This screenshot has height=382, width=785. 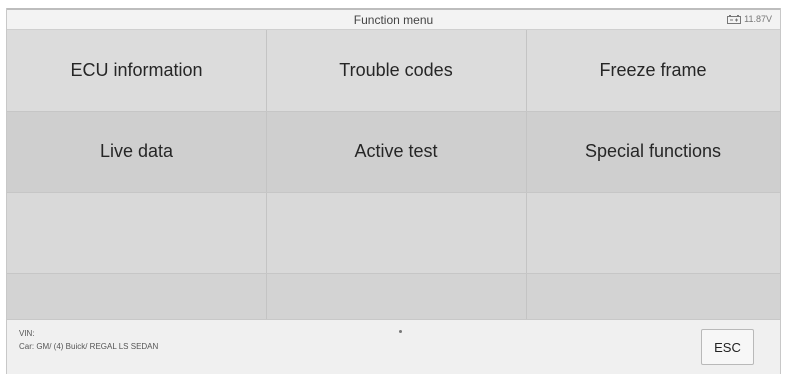 What do you see at coordinates (27, 333) in the screenshot?
I see `vin-label: VIN:` at bounding box center [27, 333].